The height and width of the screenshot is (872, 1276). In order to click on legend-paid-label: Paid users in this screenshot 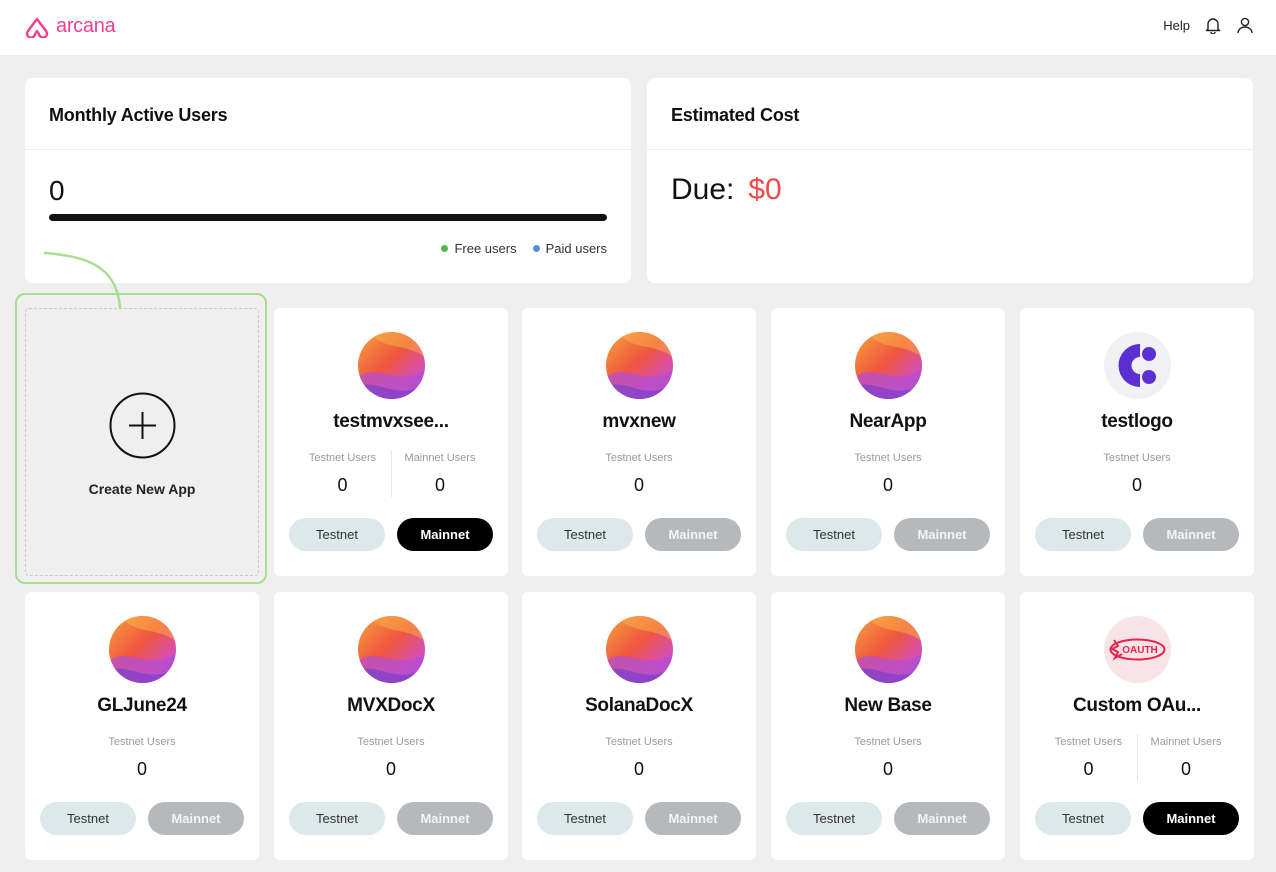, I will do `click(576, 248)`.